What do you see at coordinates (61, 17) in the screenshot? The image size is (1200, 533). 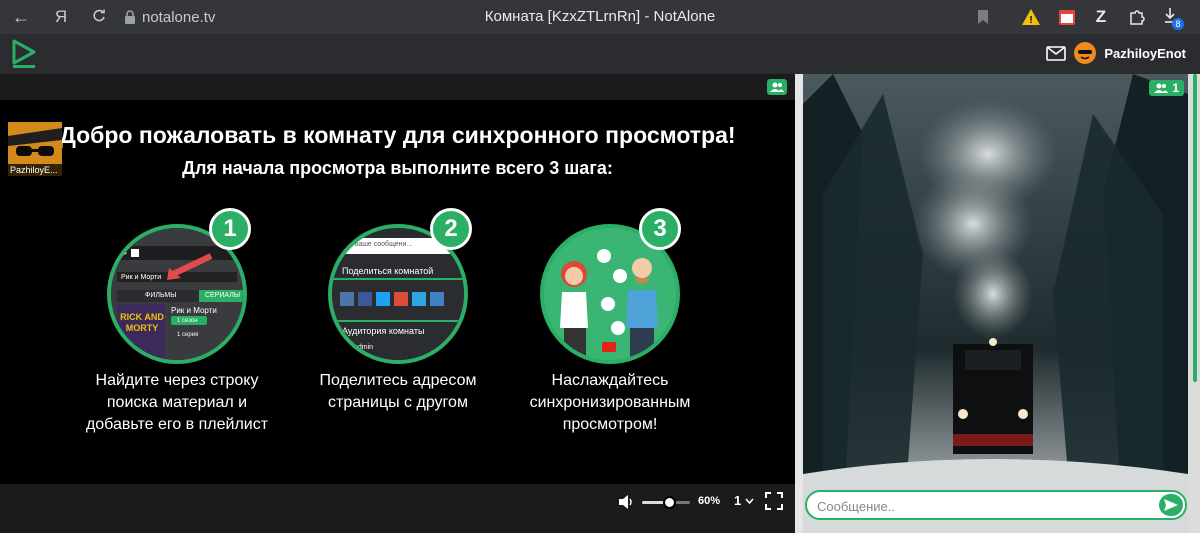 I see `yandex-icon: Я` at bounding box center [61, 17].